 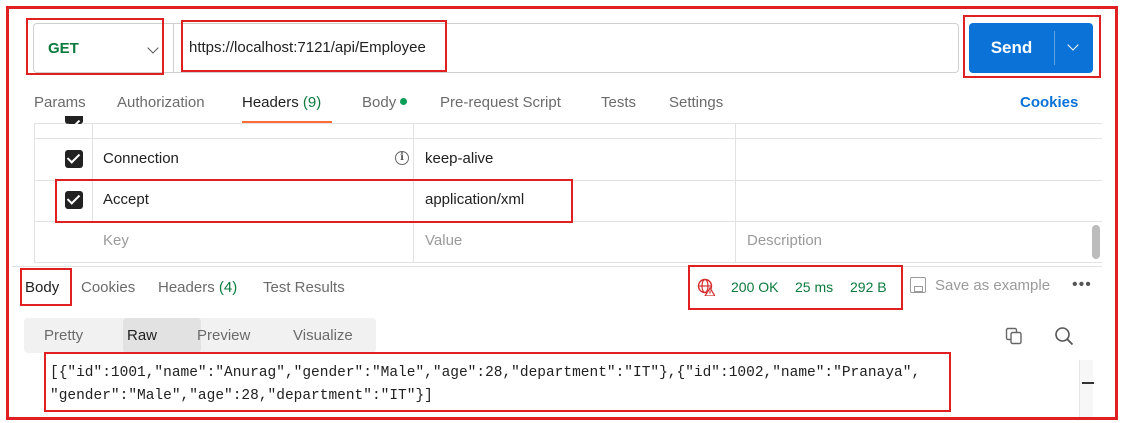 What do you see at coordinates (402, 158) in the screenshot?
I see `info-icon: i` at bounding box center [402, 158].